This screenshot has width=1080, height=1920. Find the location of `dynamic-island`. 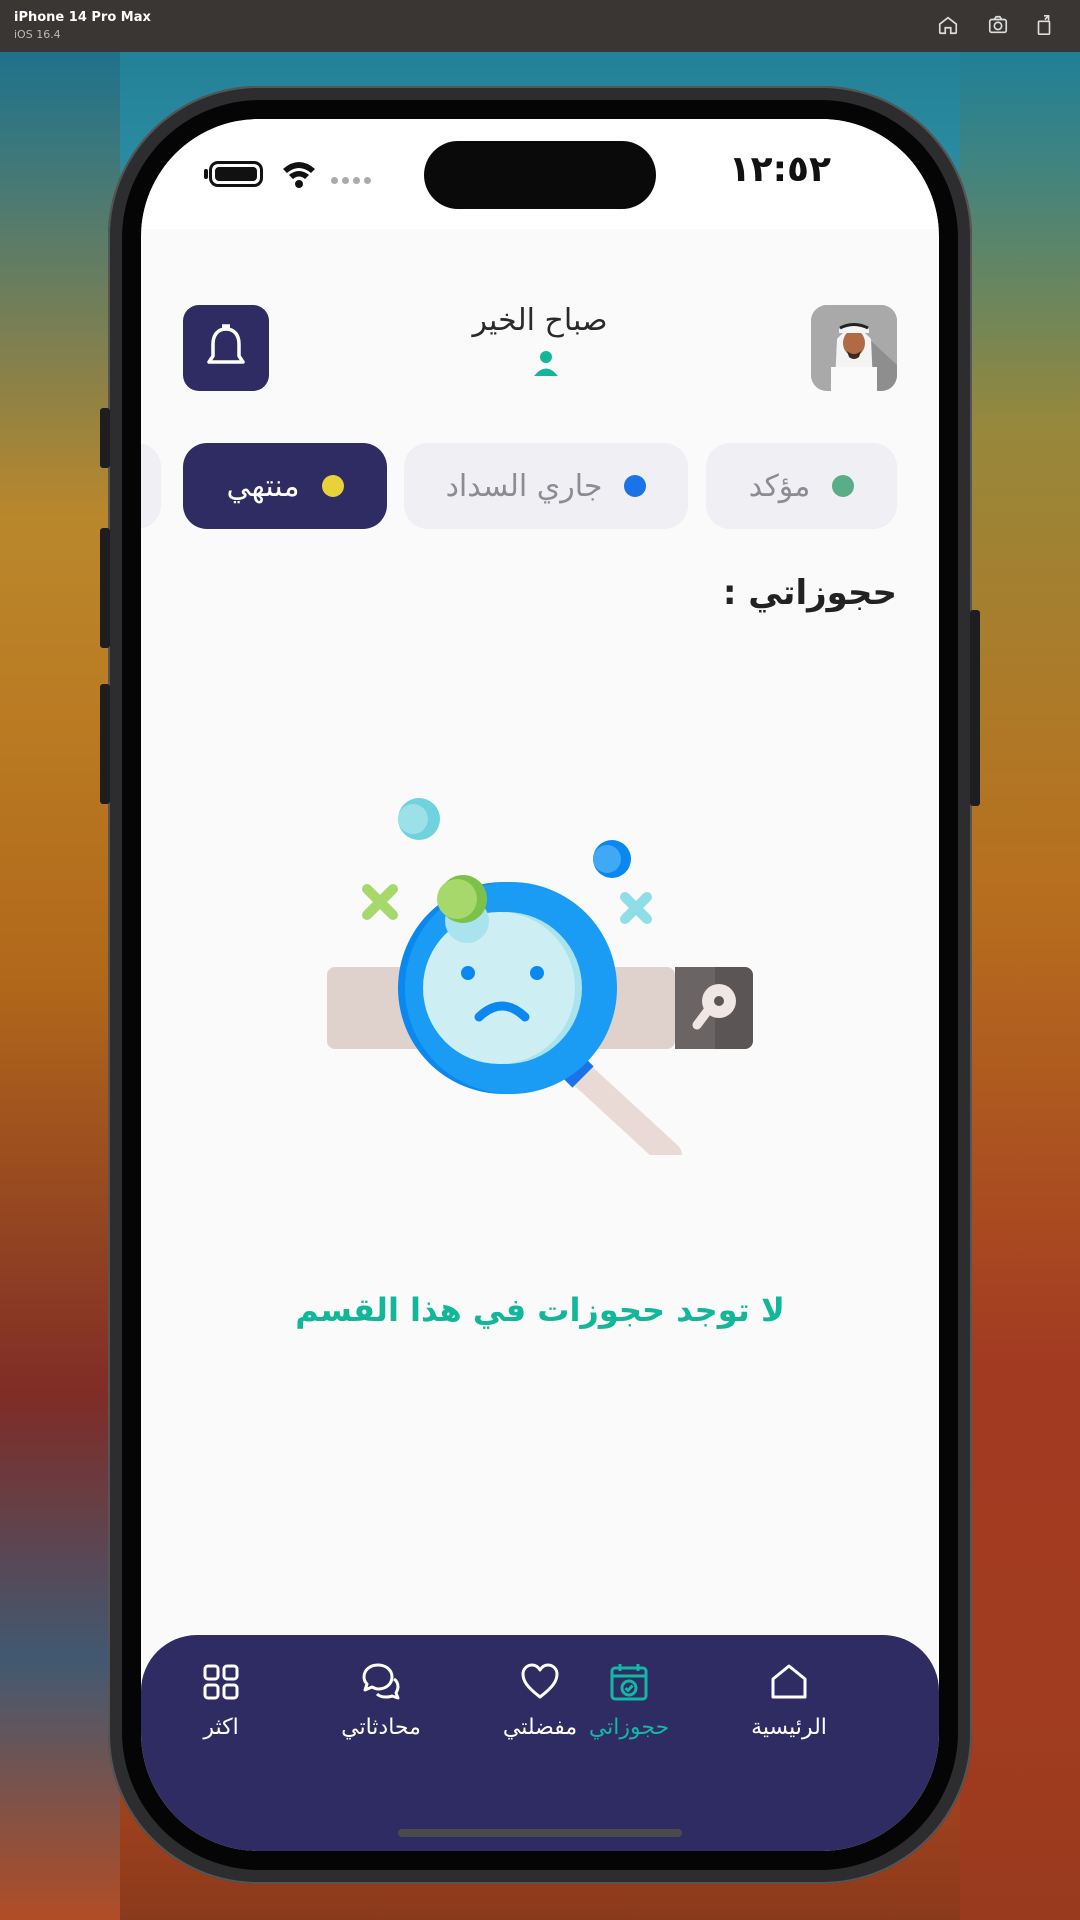

dynamic-island is located at coordinates (540, 175).